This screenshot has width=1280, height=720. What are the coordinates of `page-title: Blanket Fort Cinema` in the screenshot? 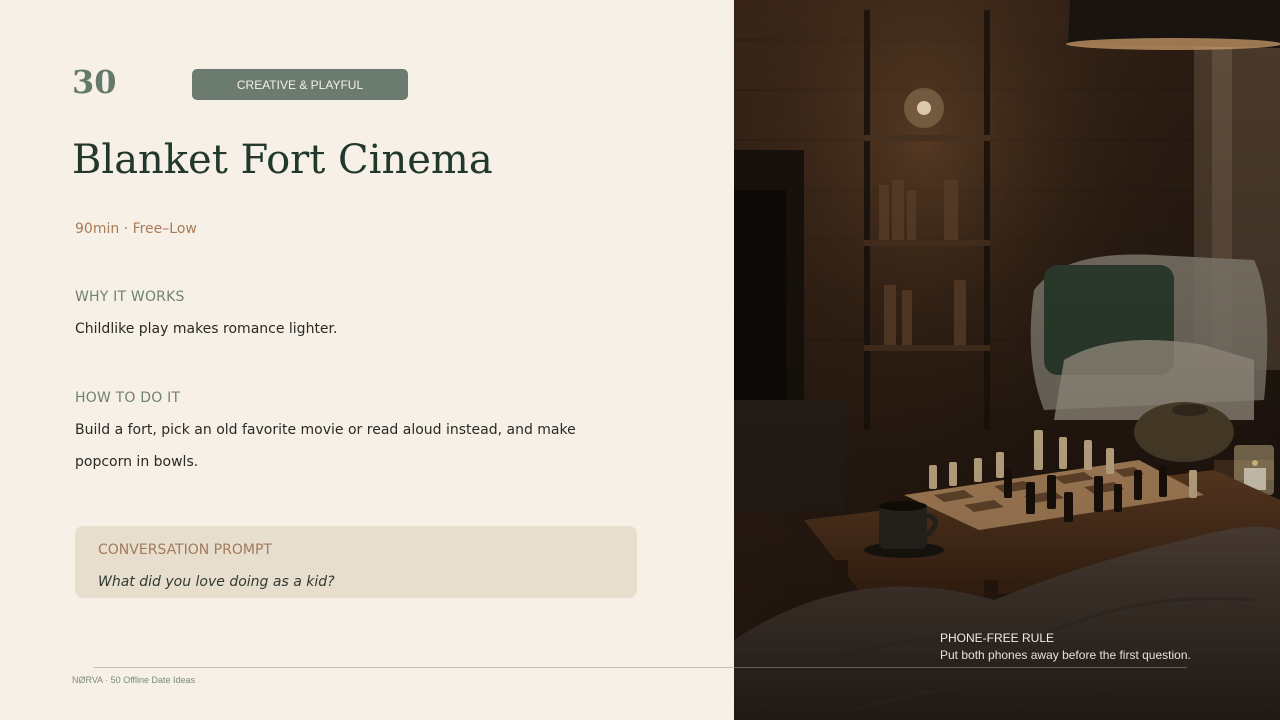 It's located at (282, 160).